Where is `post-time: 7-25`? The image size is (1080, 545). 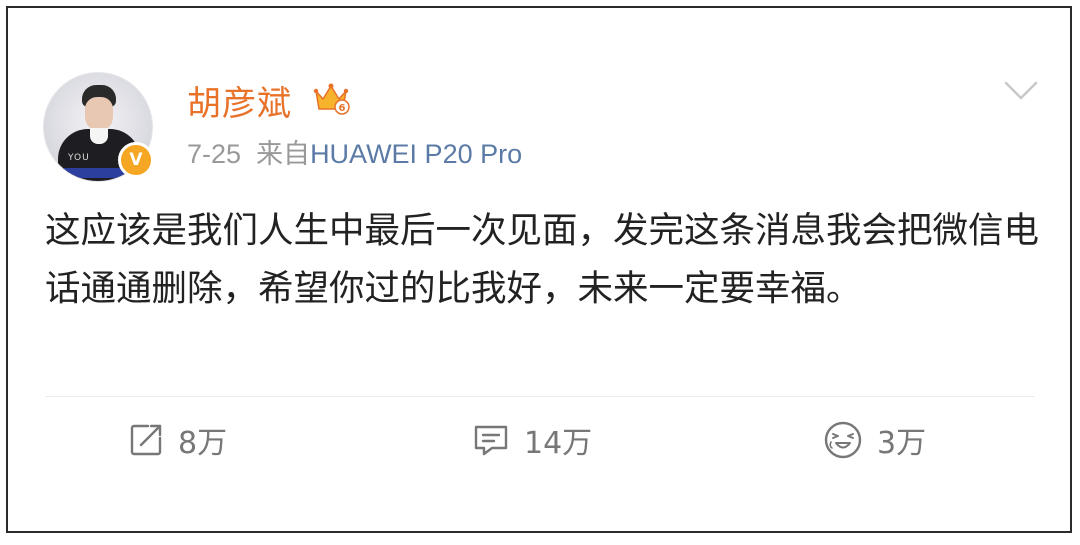 post-time: 7-25 is located at coordinates (214, 154).